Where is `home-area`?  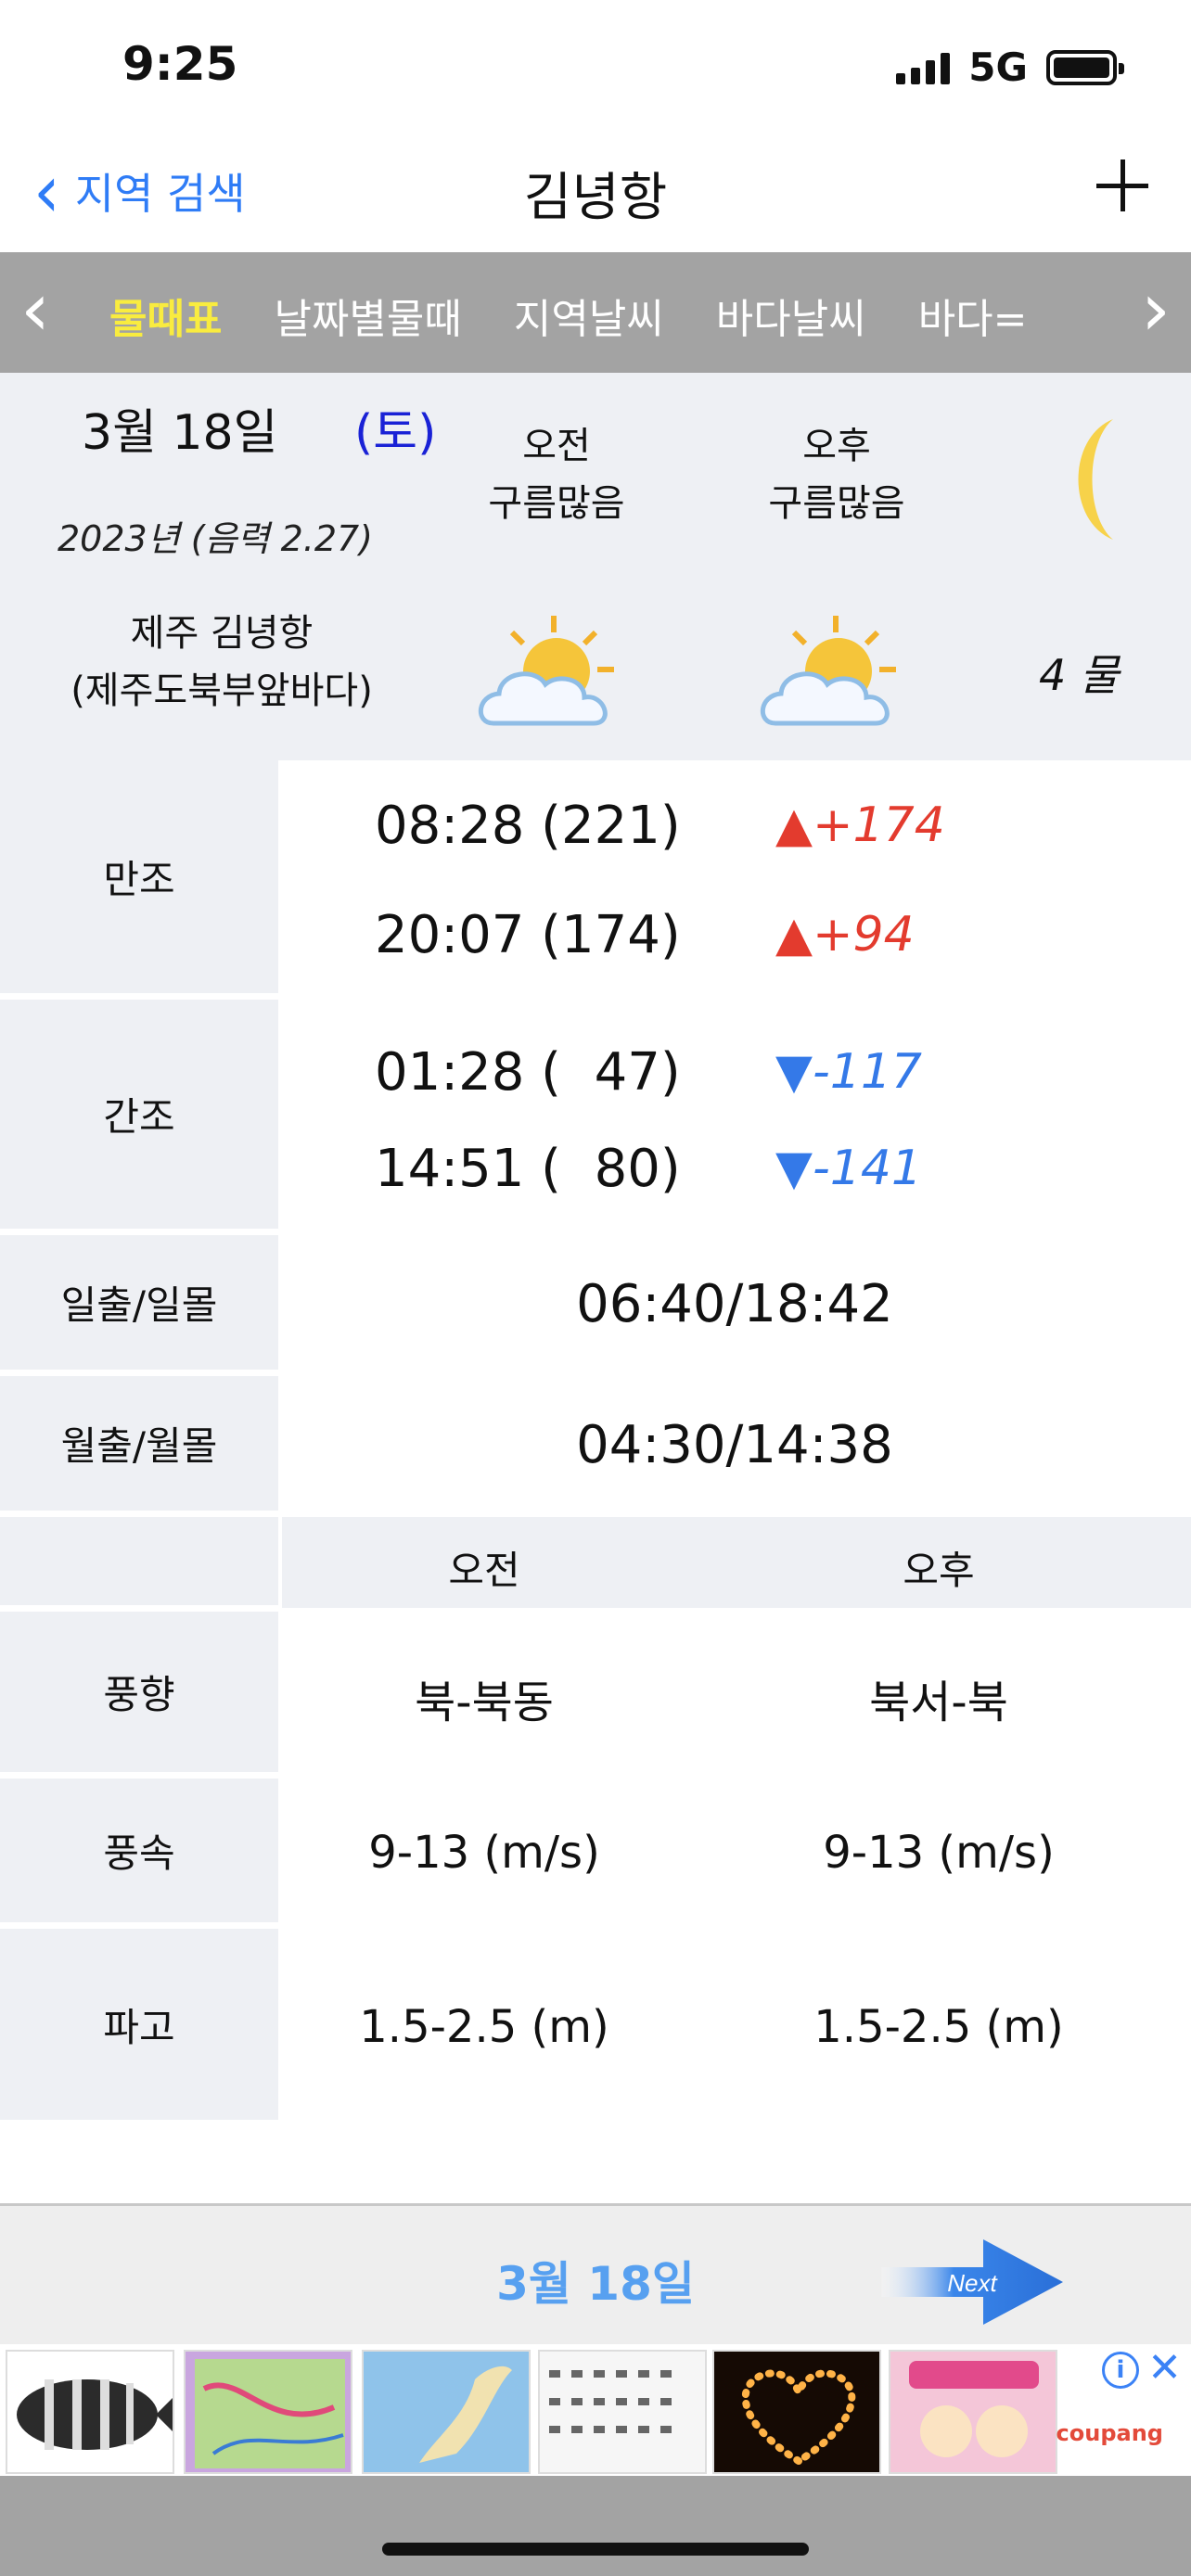 home-area is located at coordinates (595, 2526).